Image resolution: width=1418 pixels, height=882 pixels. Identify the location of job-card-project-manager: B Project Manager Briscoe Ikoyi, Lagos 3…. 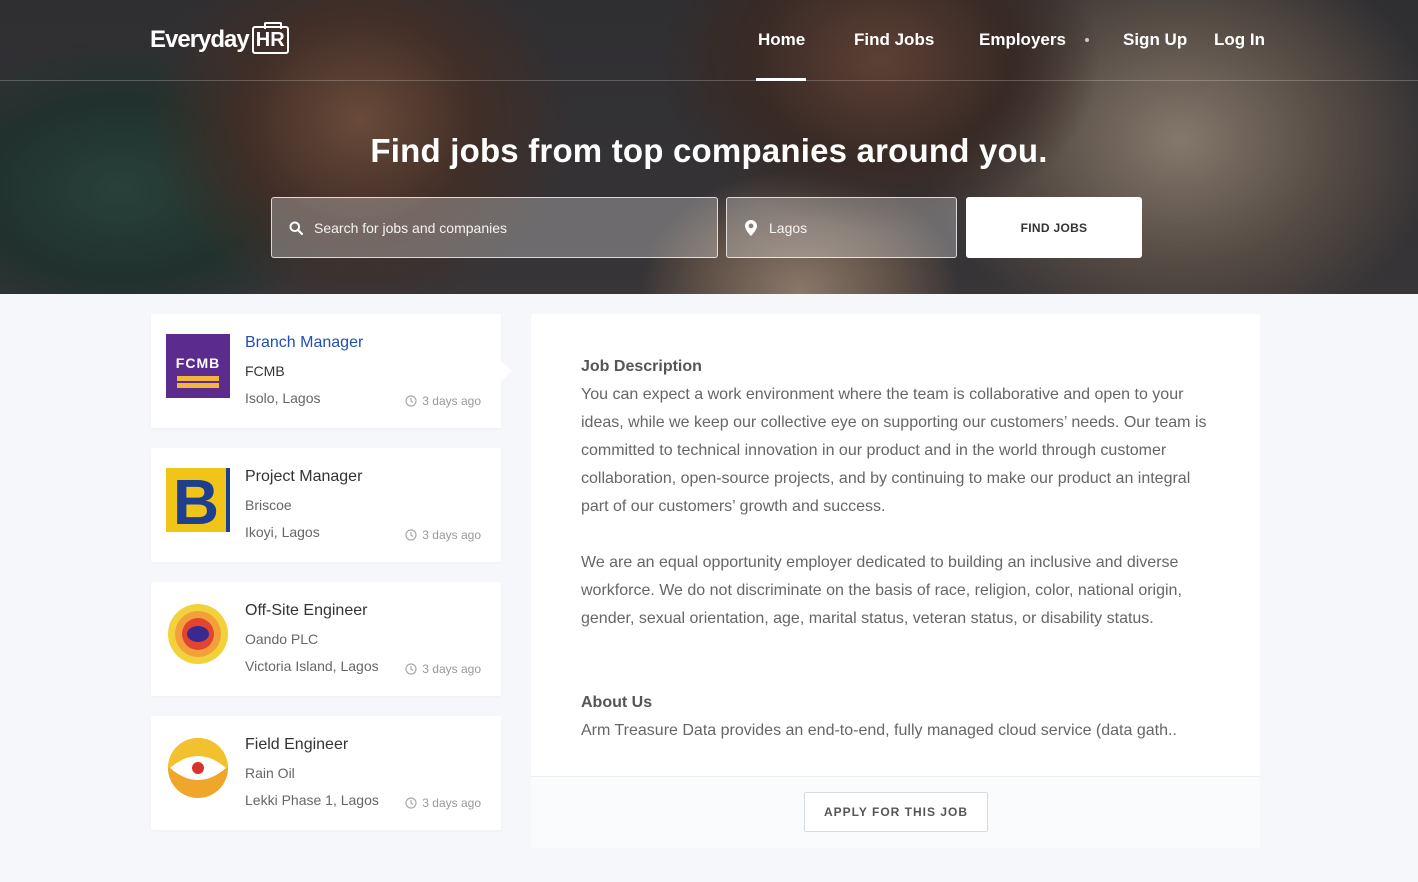
(326, 505).